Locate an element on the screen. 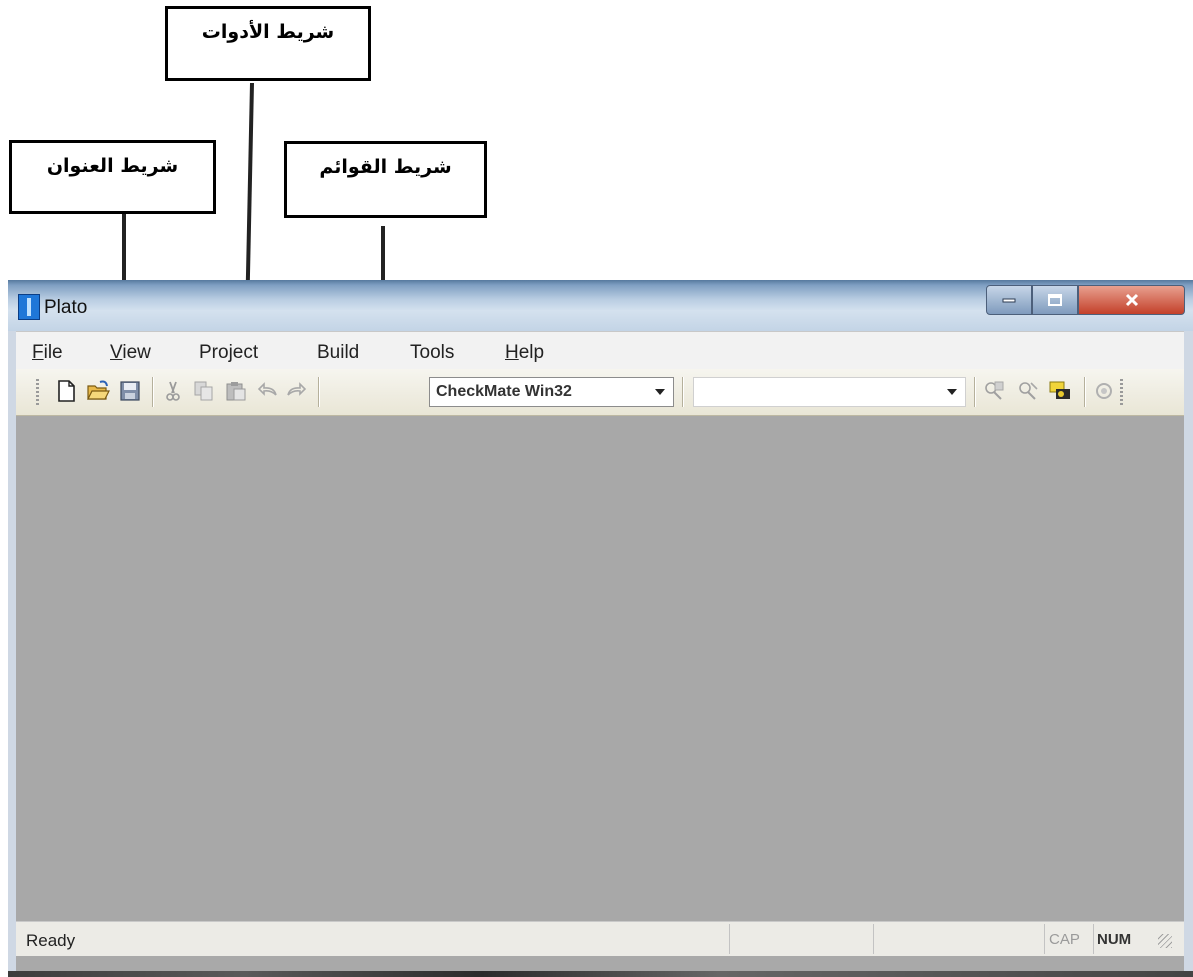 Image resolution: width=1193 pixels, height=977 pixels. menu-file-mnemonic: F is located at coordinates (38, 352).